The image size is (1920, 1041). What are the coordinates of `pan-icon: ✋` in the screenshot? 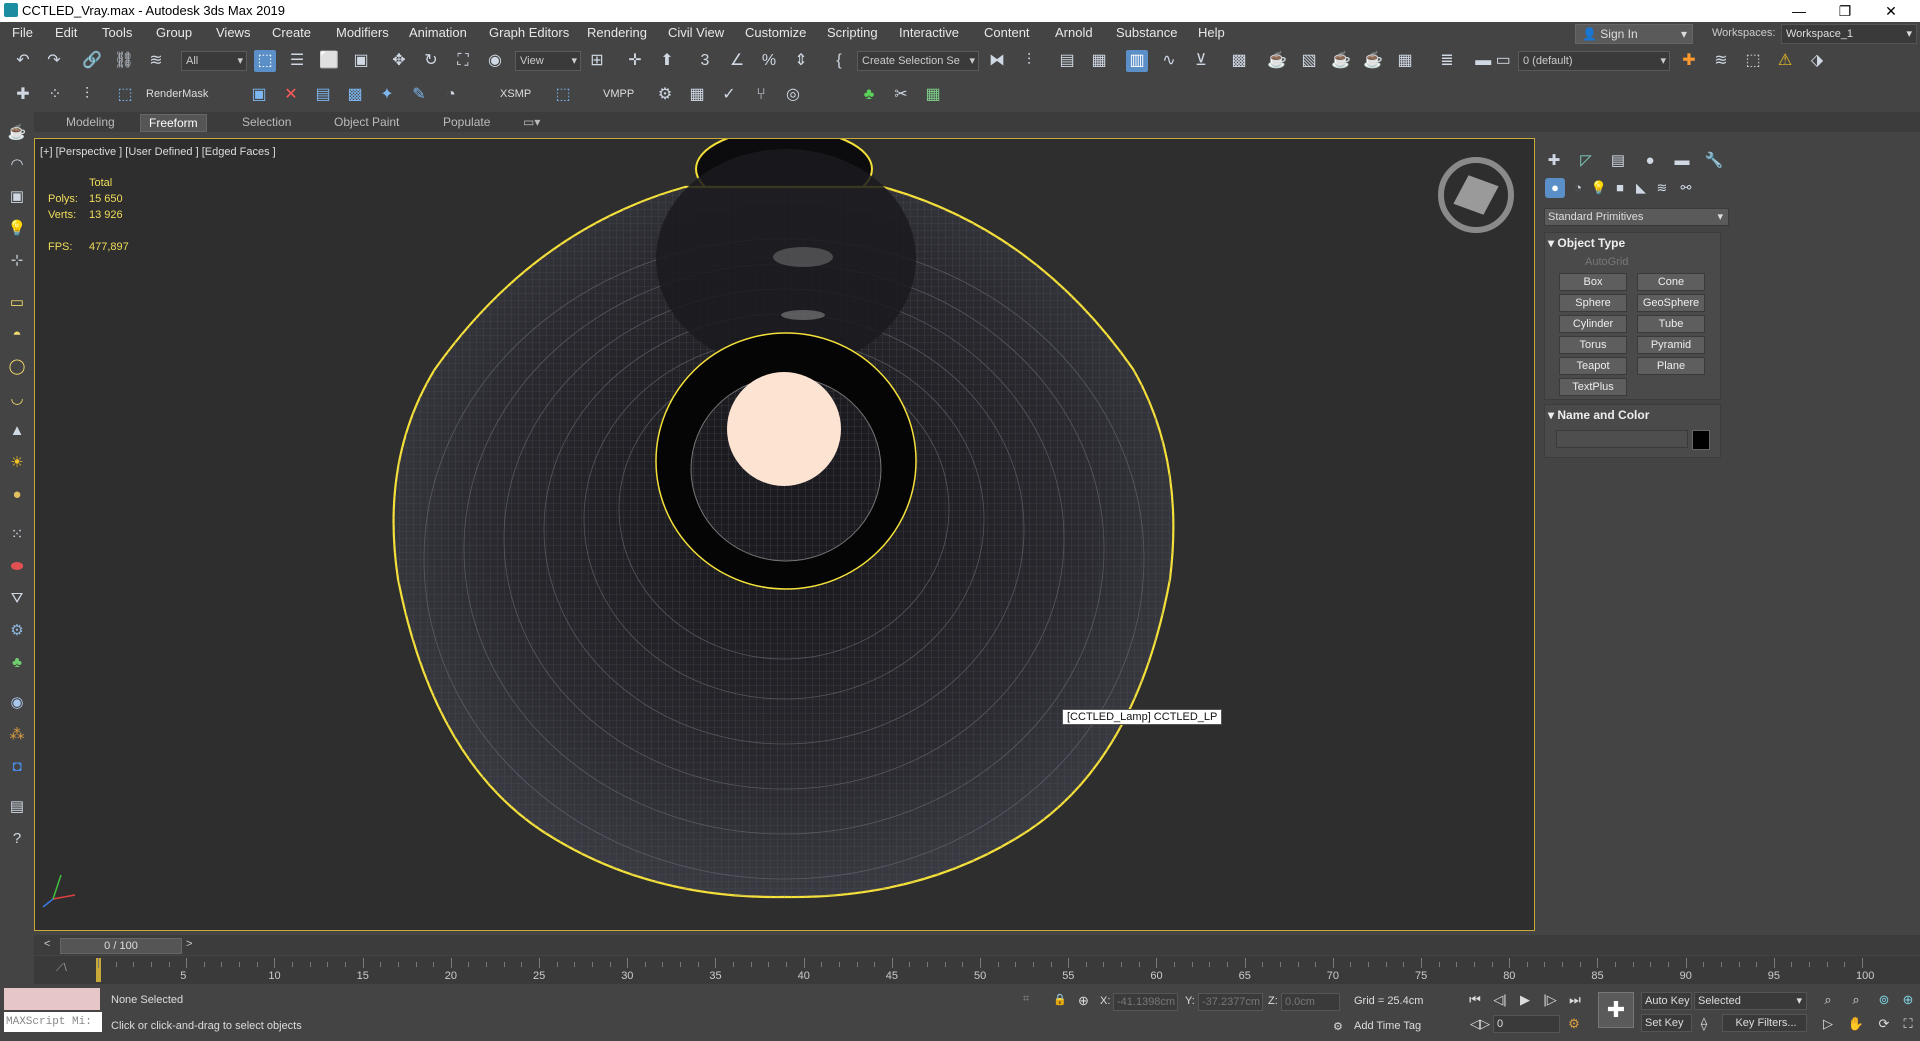 It's located at (1856, 1024).